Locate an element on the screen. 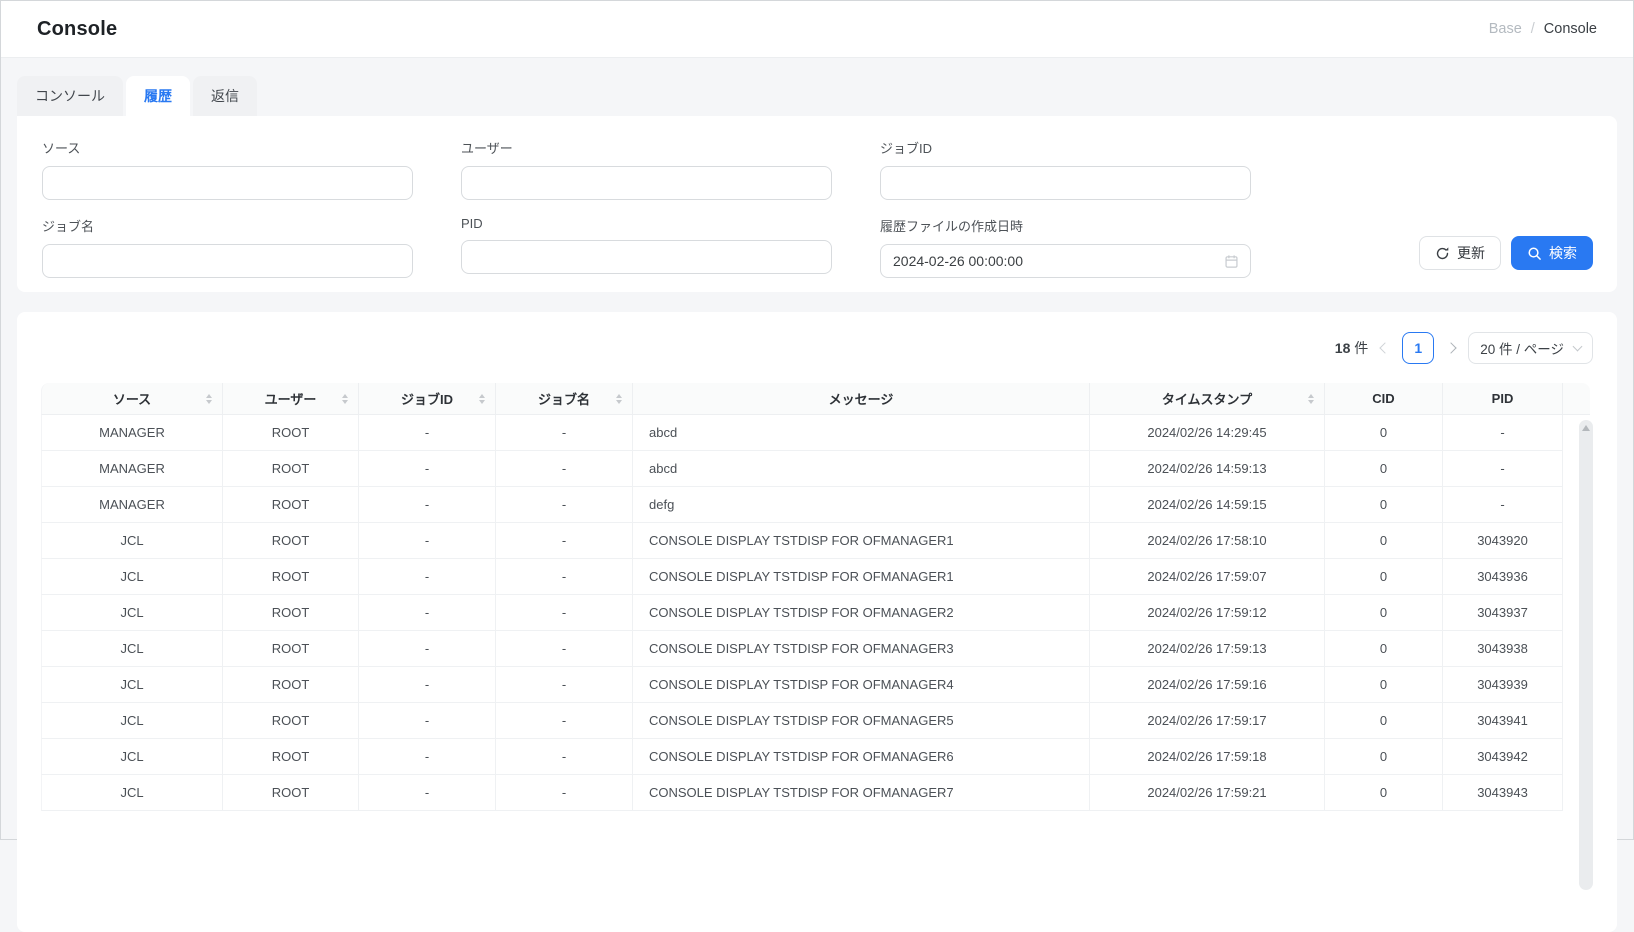 The image size is (1634, 932). table-row: MANAGER ROOT - - abcd 2024/02/26 14:59:13 0- is located at coordinates (815, 469).